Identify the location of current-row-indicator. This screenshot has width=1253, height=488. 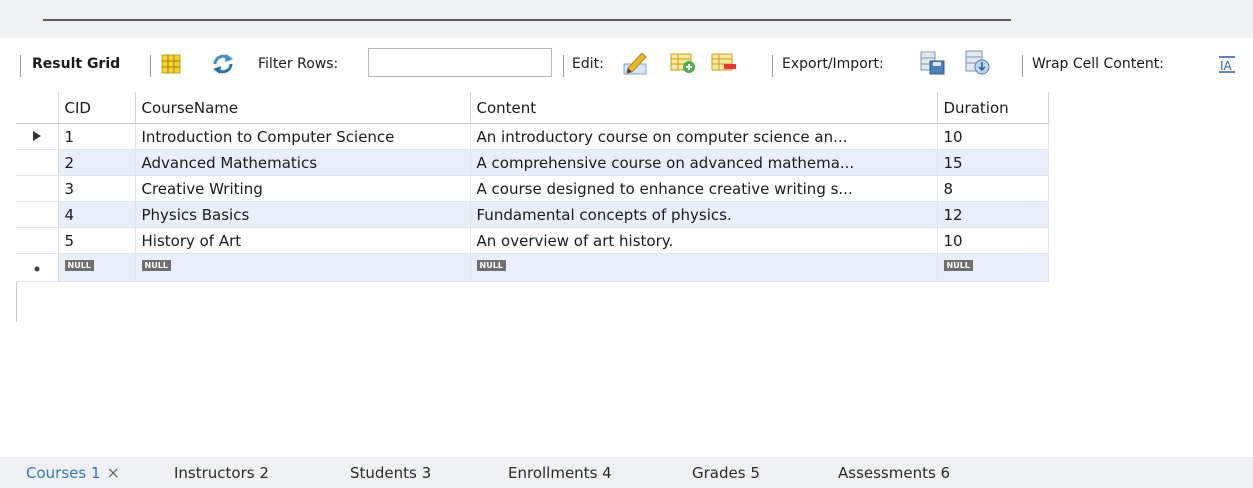
(37, 136).